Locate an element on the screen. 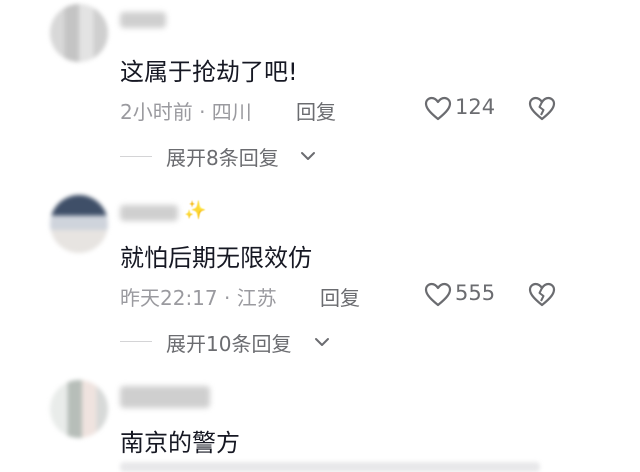 The image size is (640, 472). like-count: 555 is located at coordinates (475, 293).